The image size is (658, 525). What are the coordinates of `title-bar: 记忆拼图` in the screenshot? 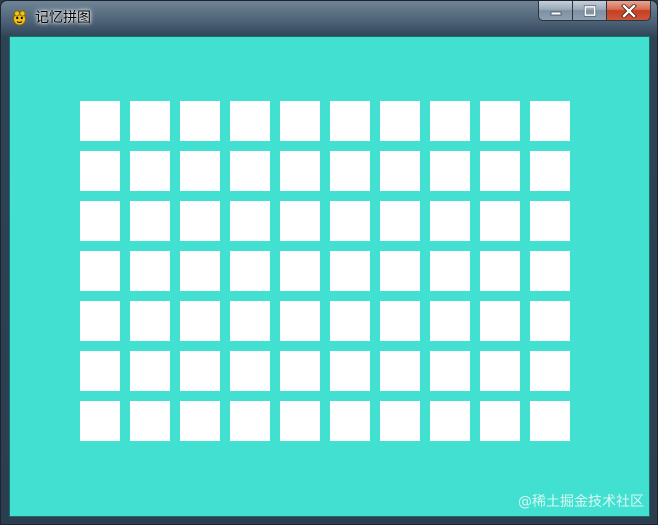 It's located at (329, 18).